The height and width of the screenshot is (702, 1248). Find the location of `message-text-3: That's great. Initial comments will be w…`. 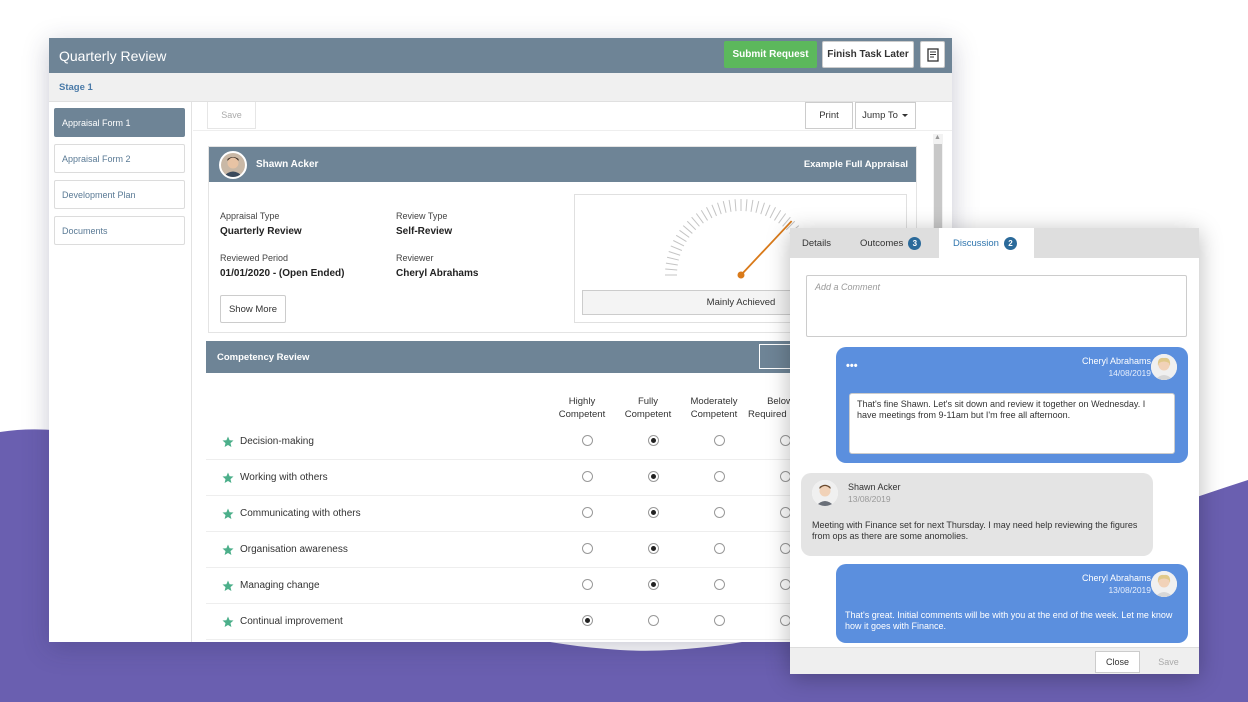

message-text-3: That's great. Initial comments will be w… is located at coordinates (1009, 620).